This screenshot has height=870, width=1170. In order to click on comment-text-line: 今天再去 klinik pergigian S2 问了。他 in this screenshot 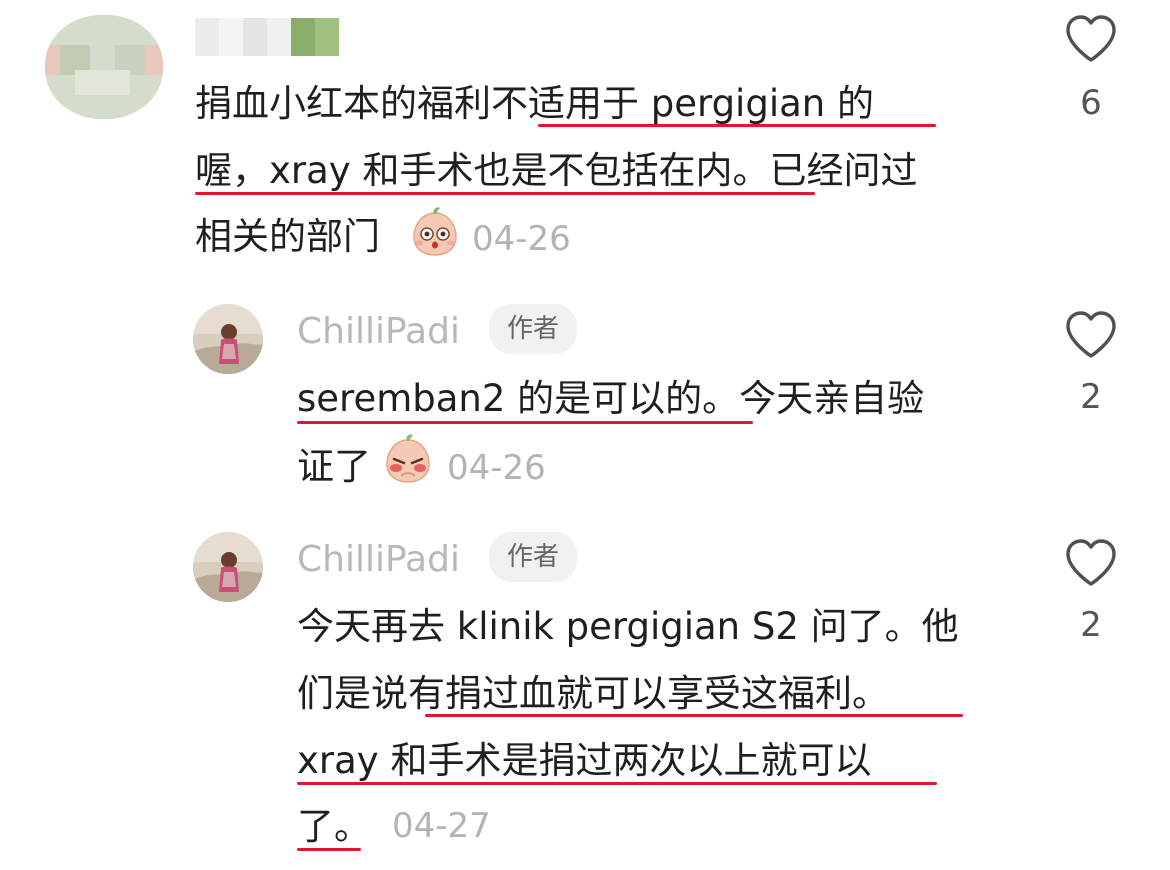, I will do `click(628, 626)`.